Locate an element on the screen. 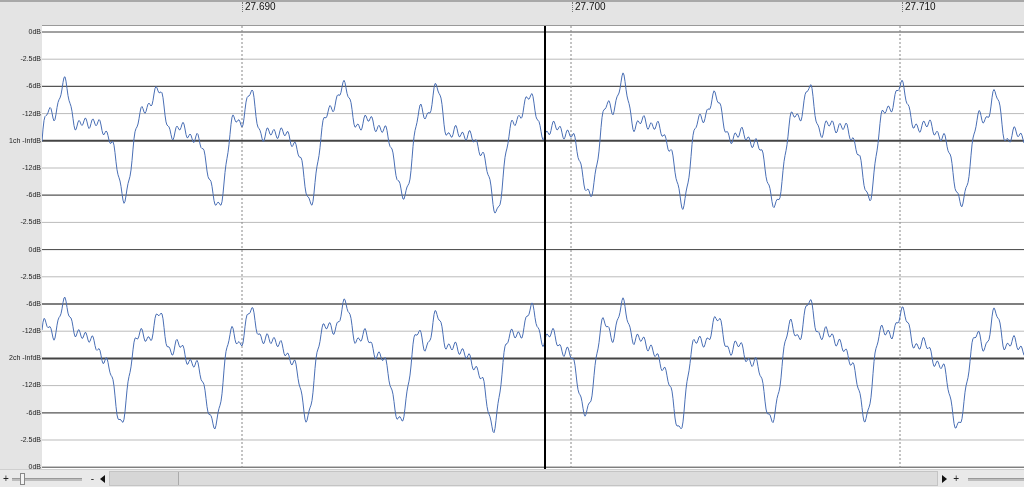  time-label: 27.700 is located at coordinates (590, 7).